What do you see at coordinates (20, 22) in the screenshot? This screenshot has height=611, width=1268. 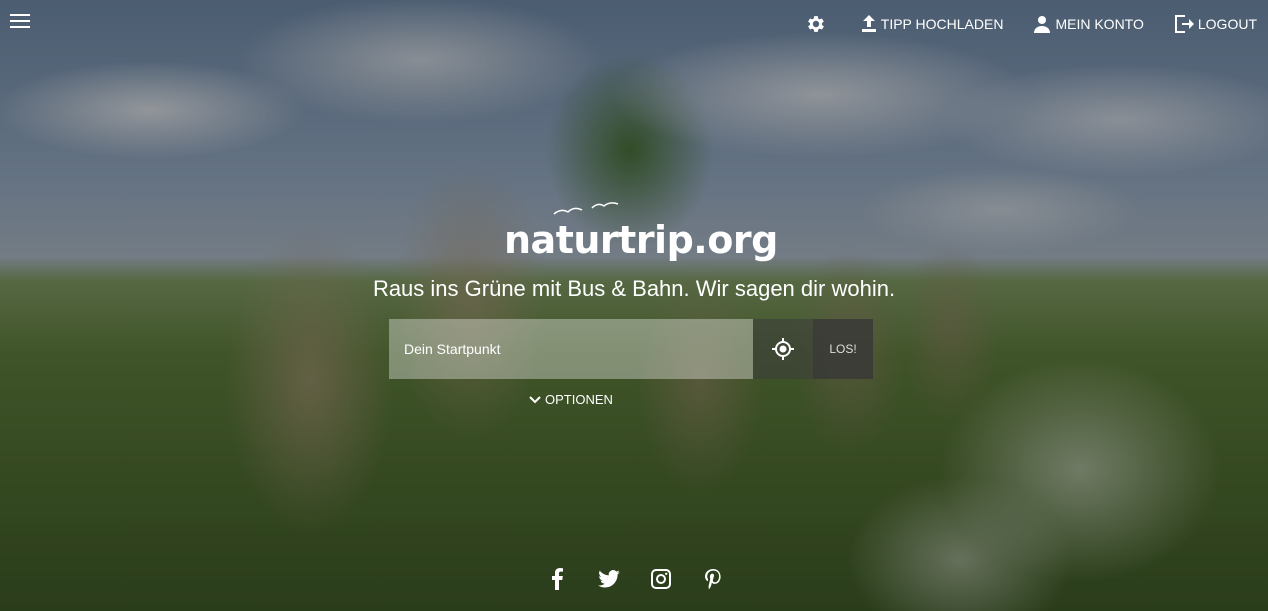 I see `hamburger-icon` at bounding box center [20, 22].